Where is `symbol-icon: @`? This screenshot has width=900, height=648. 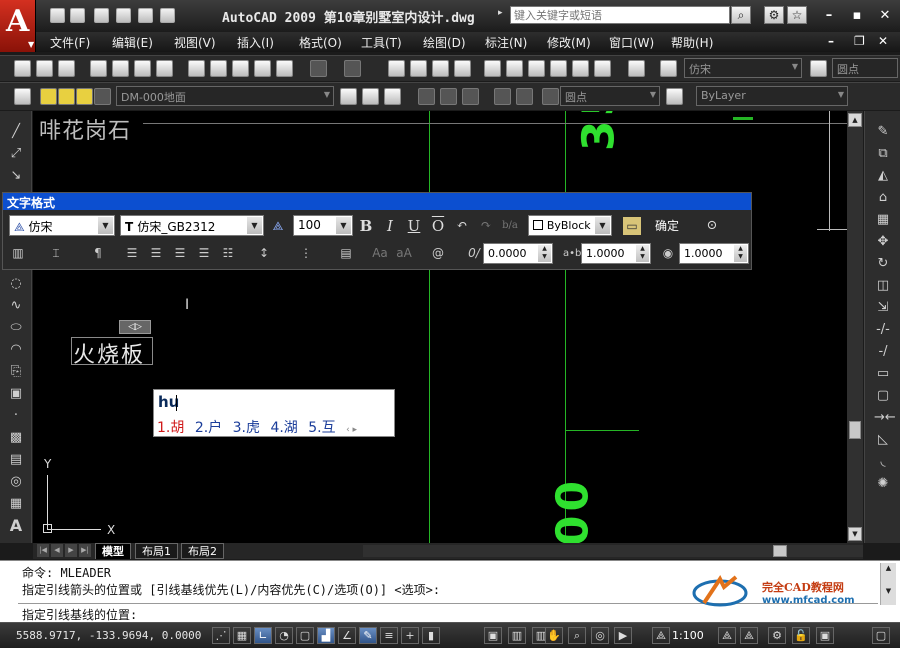 symbol-icon: @ is located at coordinates (438, 253).